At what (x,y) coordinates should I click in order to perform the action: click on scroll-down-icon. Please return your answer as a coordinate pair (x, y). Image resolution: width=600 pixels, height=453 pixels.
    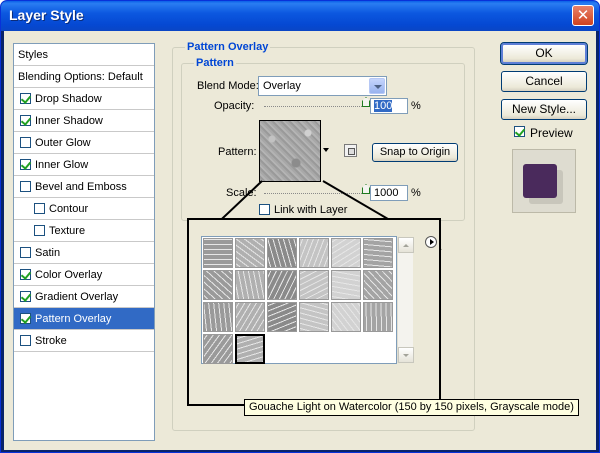
    Looking at the image, I should click on (406, 355).